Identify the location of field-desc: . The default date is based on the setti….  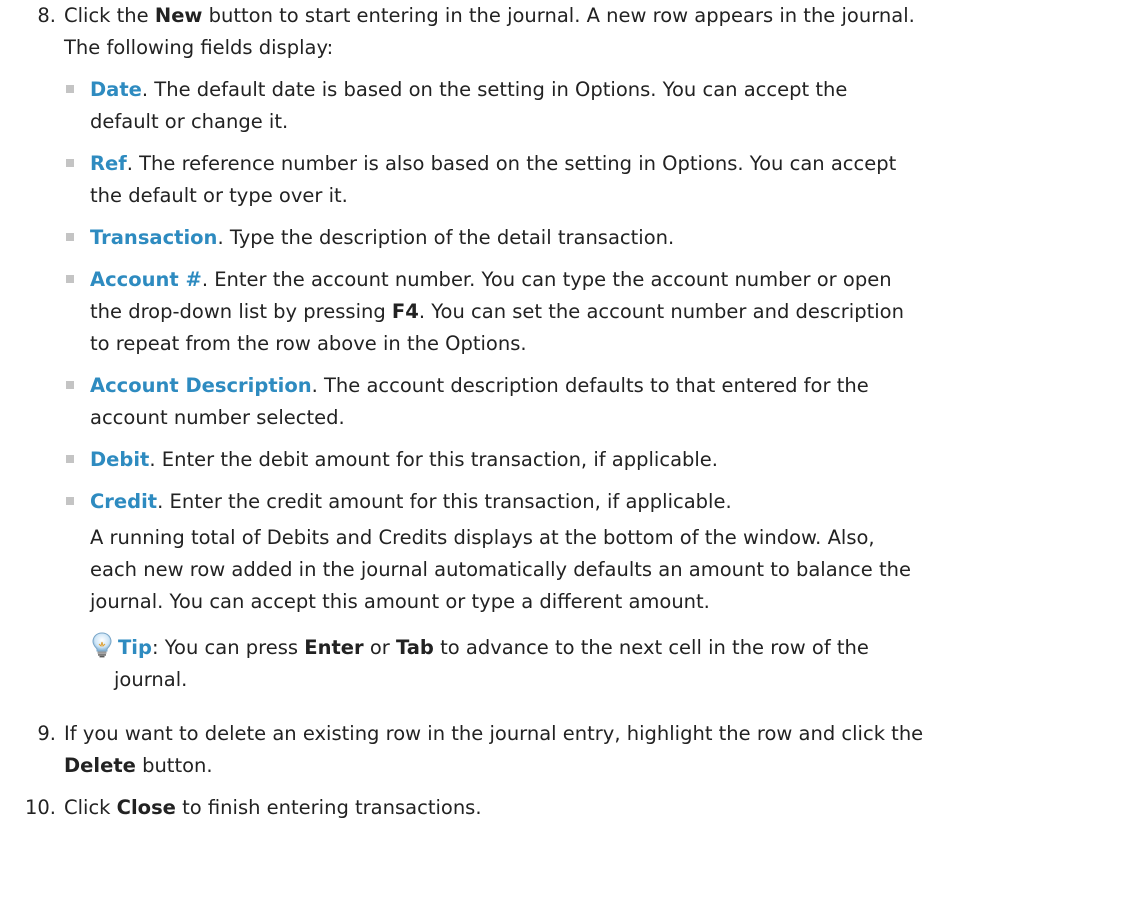
(494, 89).